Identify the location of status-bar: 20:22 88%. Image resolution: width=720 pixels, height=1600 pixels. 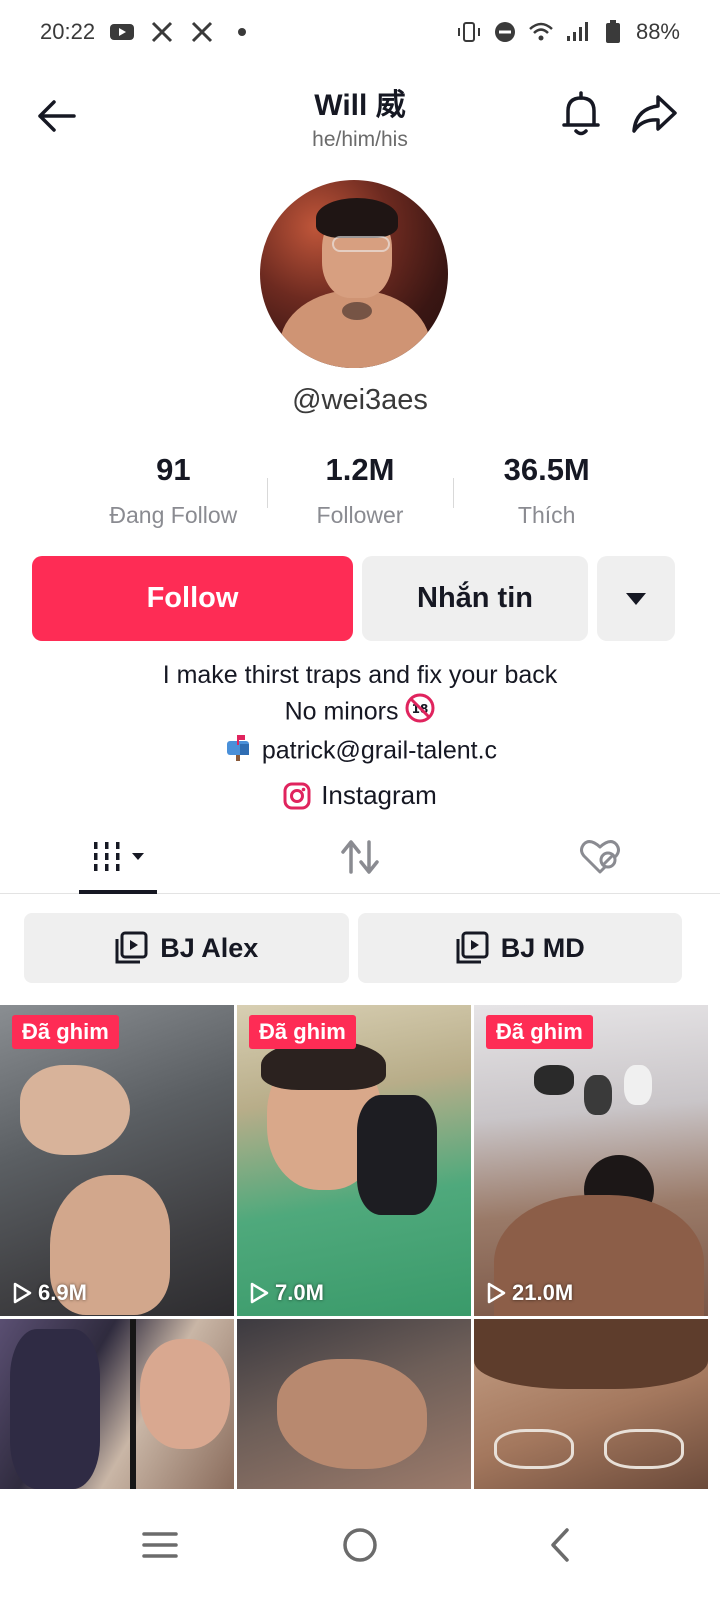
(360, 32).